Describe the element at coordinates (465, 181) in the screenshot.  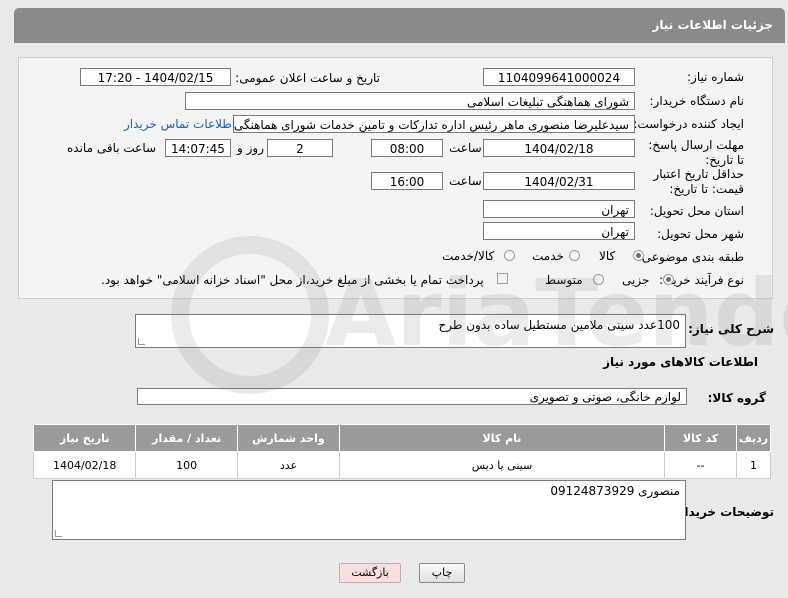
I see `price-time-label: ساعت` at that location.